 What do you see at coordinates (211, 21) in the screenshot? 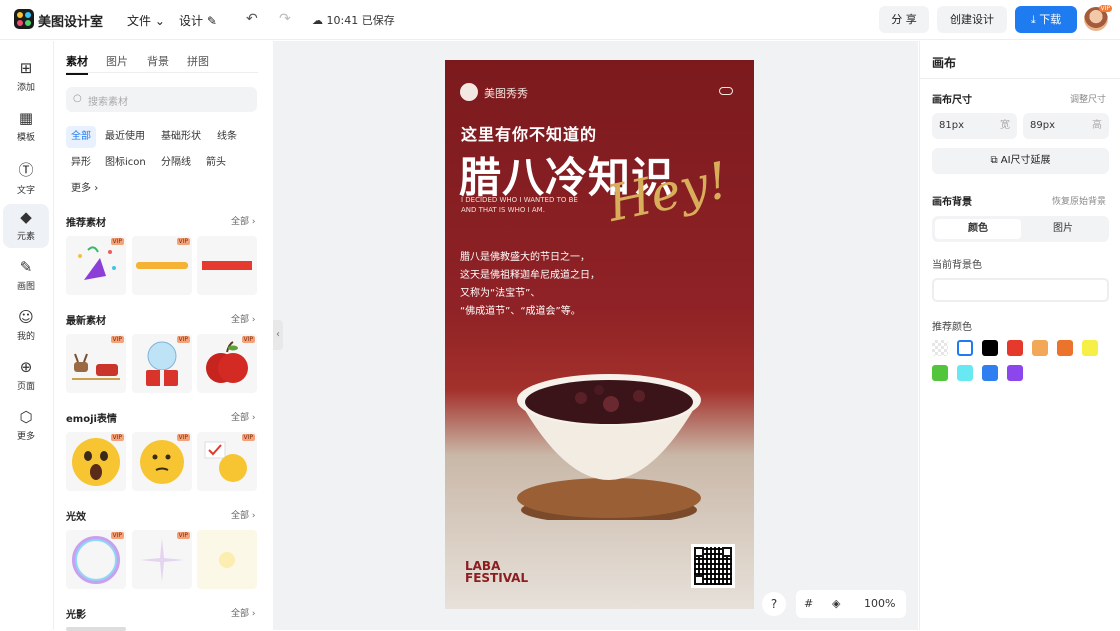
I see `edit-icon: ✎` at bounding box center [211, 21].